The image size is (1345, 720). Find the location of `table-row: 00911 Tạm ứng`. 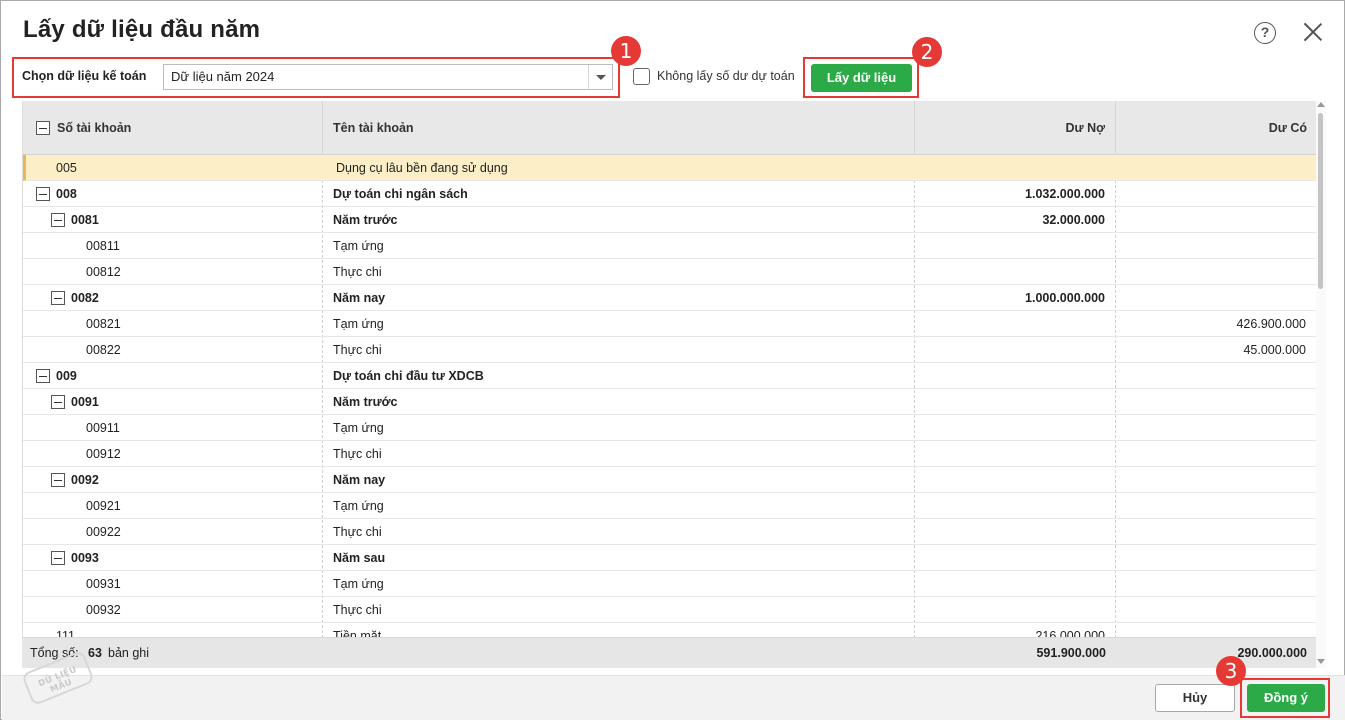

table-row: 00911 Tạm ứng is located at coordinates (669, 428).